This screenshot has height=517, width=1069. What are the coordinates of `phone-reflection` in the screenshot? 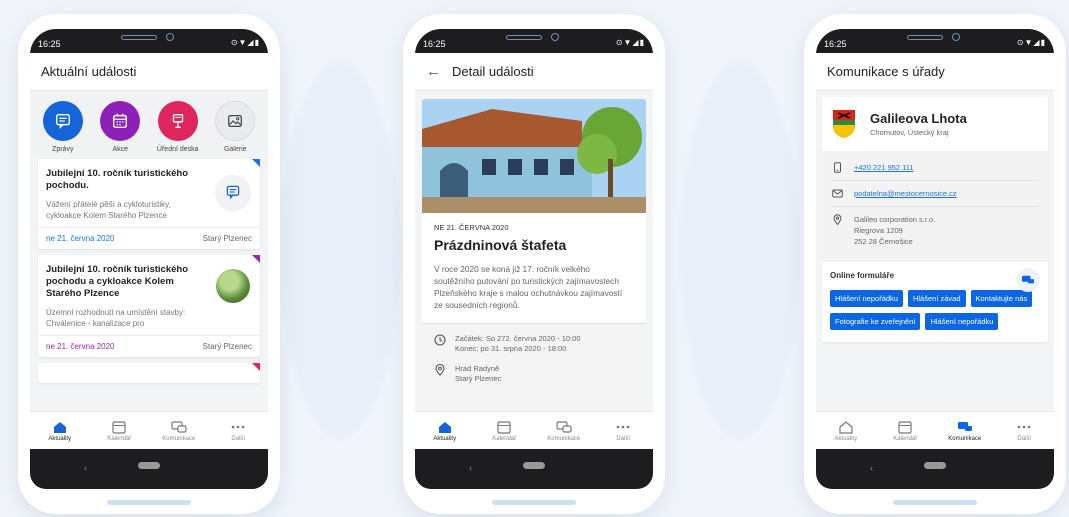 It's located at (534, 502).